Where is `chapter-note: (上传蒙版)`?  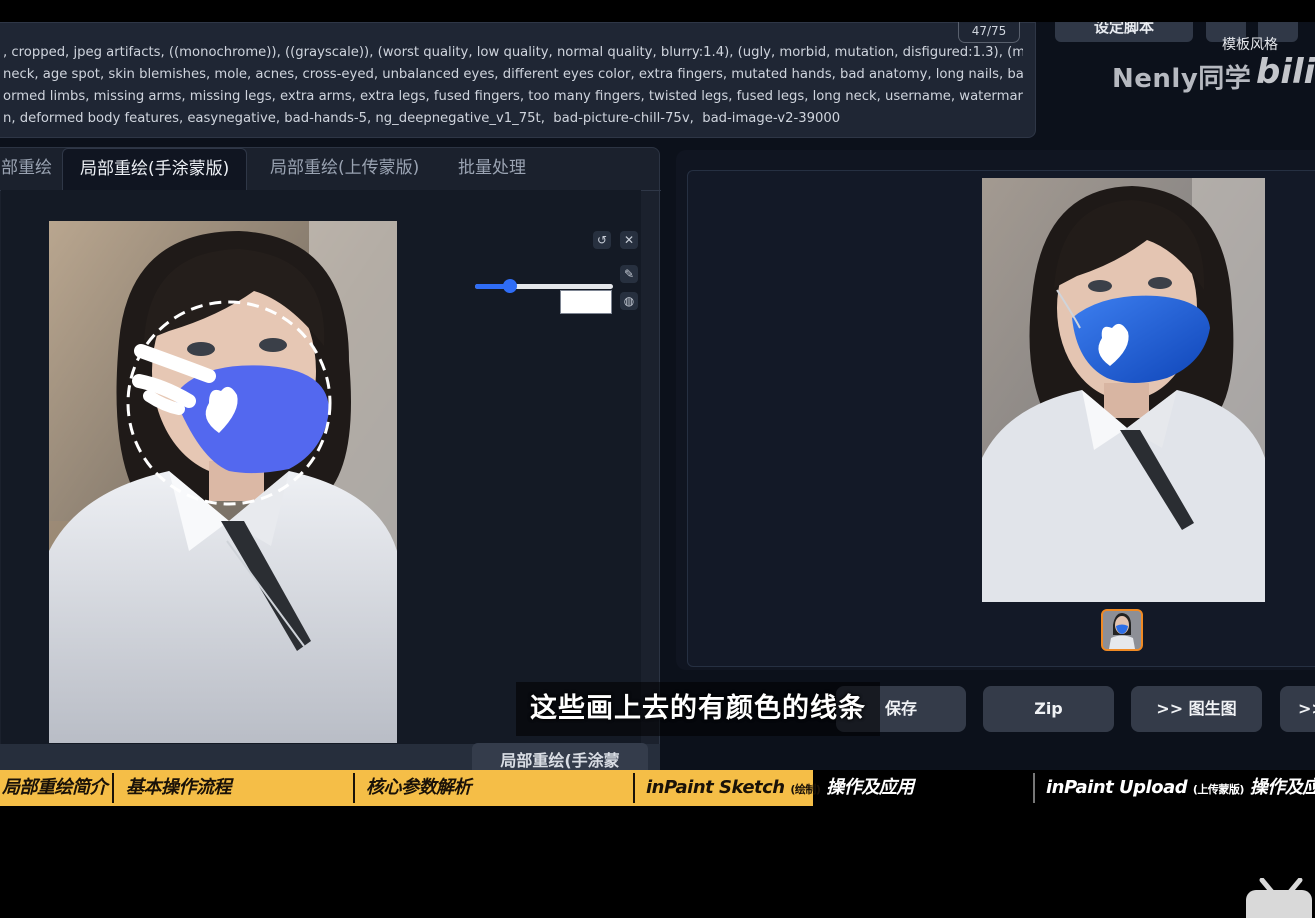 chapter-note: (上传蒙版) is located at coordinates (1218, 789).